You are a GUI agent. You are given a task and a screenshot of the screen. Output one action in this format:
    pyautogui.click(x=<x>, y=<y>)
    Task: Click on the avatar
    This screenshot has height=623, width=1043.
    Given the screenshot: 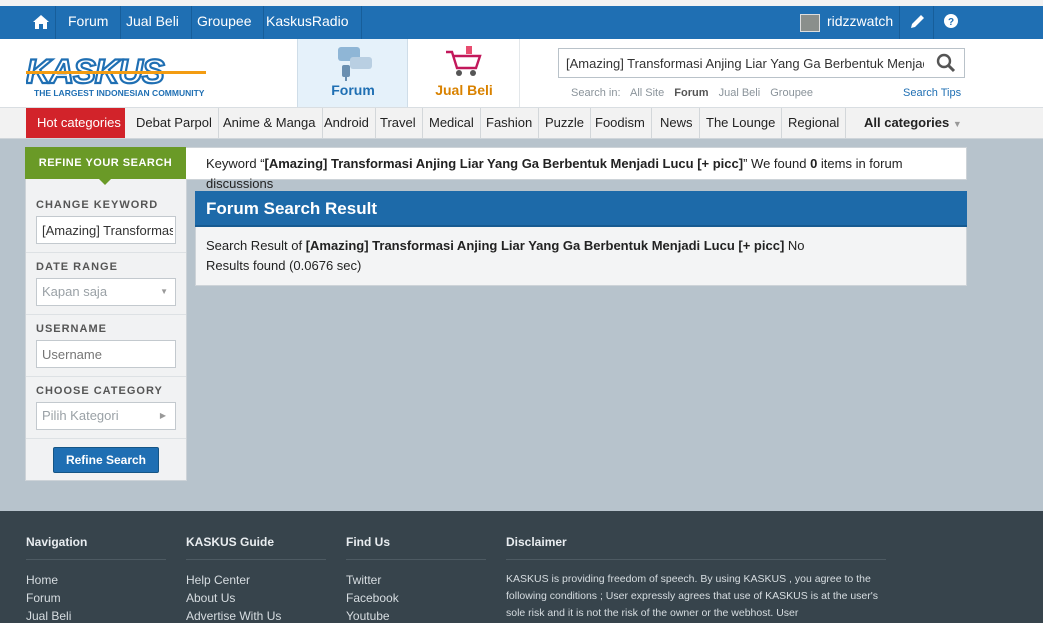 What is the action you would take?
    pyautogui.click(x=810, y=23)
    